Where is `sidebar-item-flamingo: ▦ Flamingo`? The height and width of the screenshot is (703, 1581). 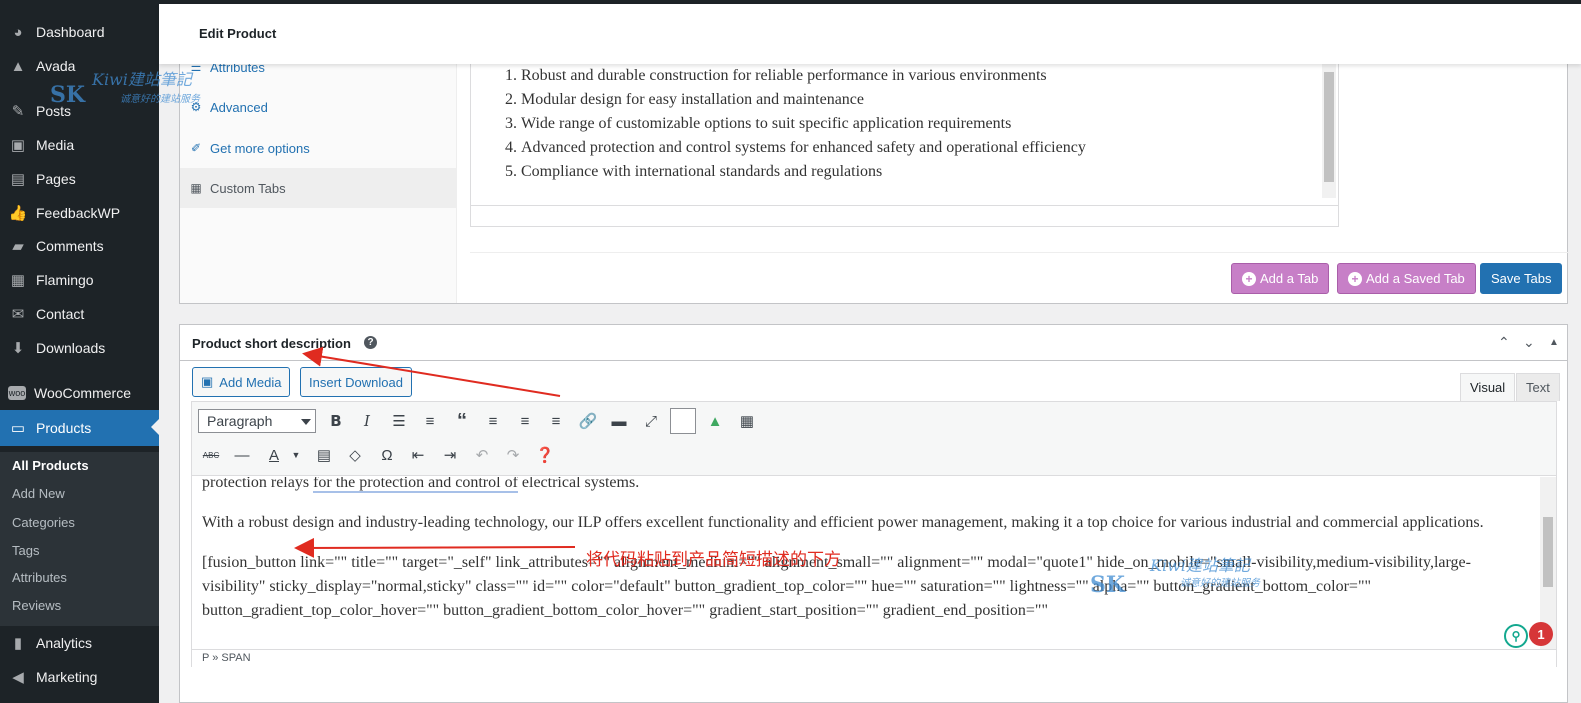
sidebar-item-flamingo: ▦ Flamingo is located at coordinates (79, 280).